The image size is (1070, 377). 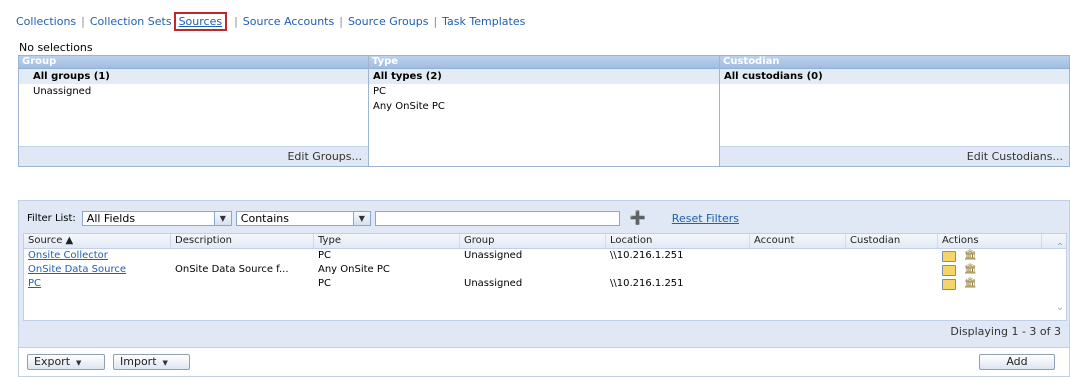 I want to click on import-button: Import ▼, so click(x=151, y=362).